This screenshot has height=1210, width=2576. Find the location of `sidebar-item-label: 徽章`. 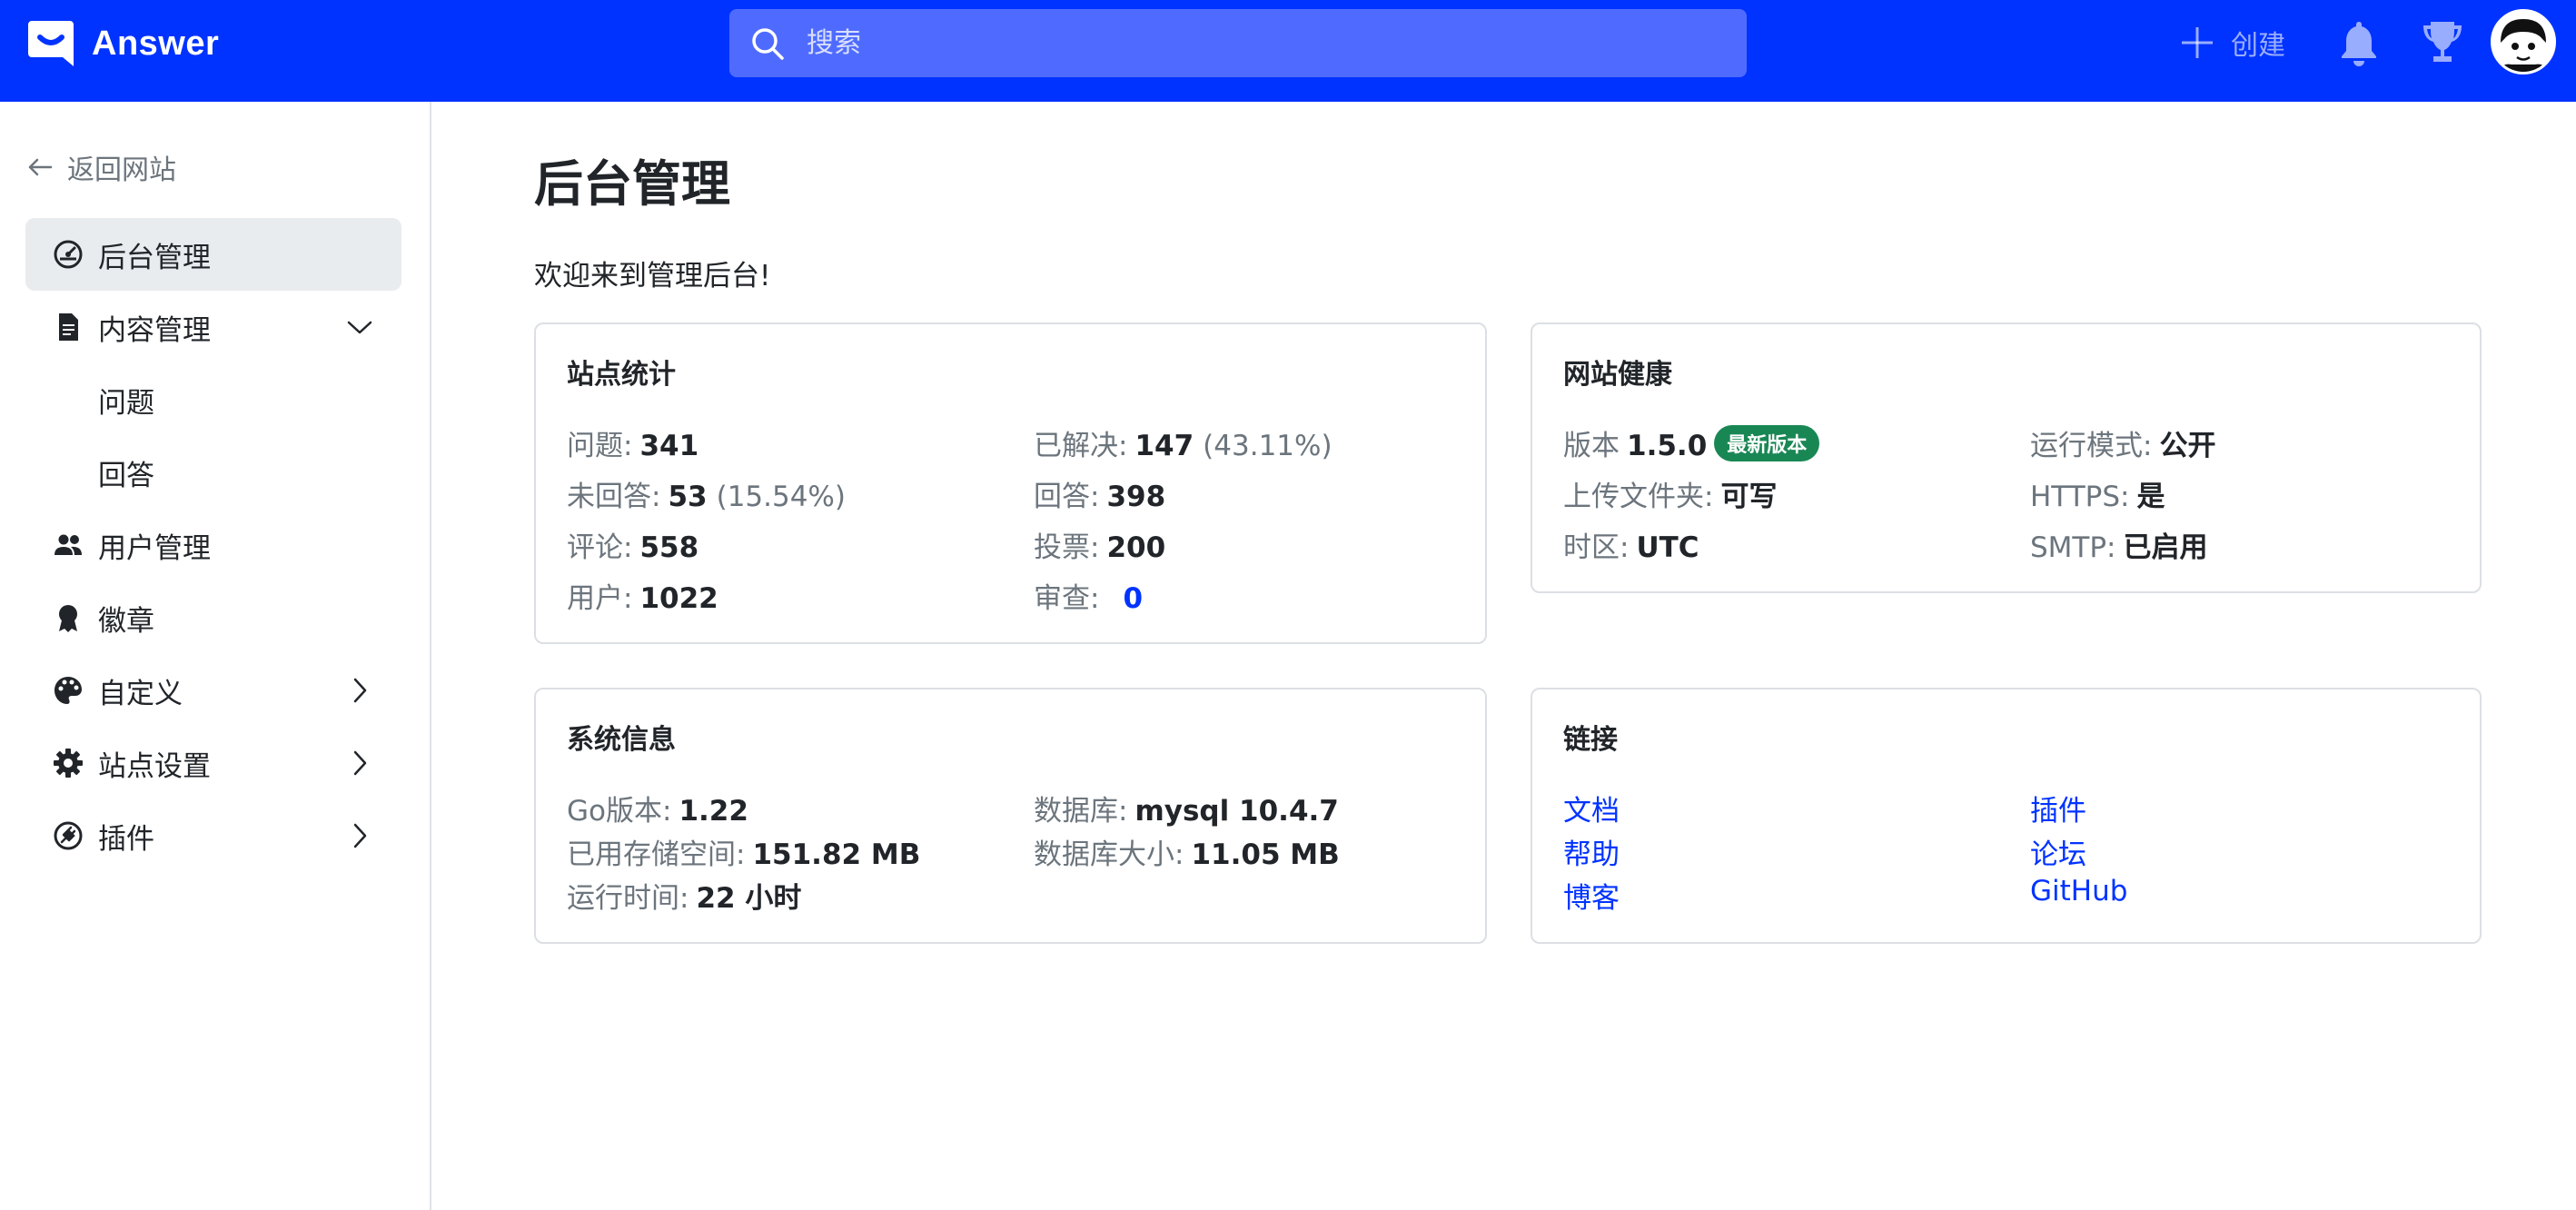

sidebar-item-label: 徽章 is located at coordinates (126, 621).